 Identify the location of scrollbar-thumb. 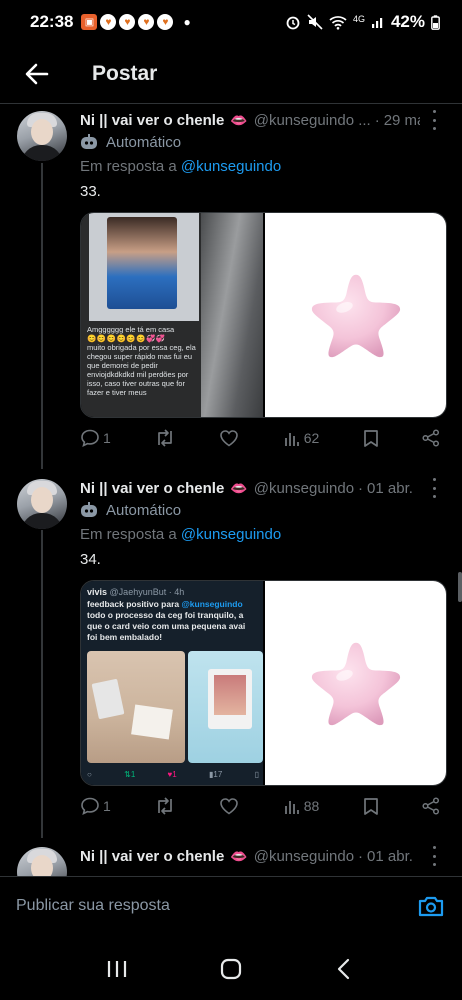
(460, 587).